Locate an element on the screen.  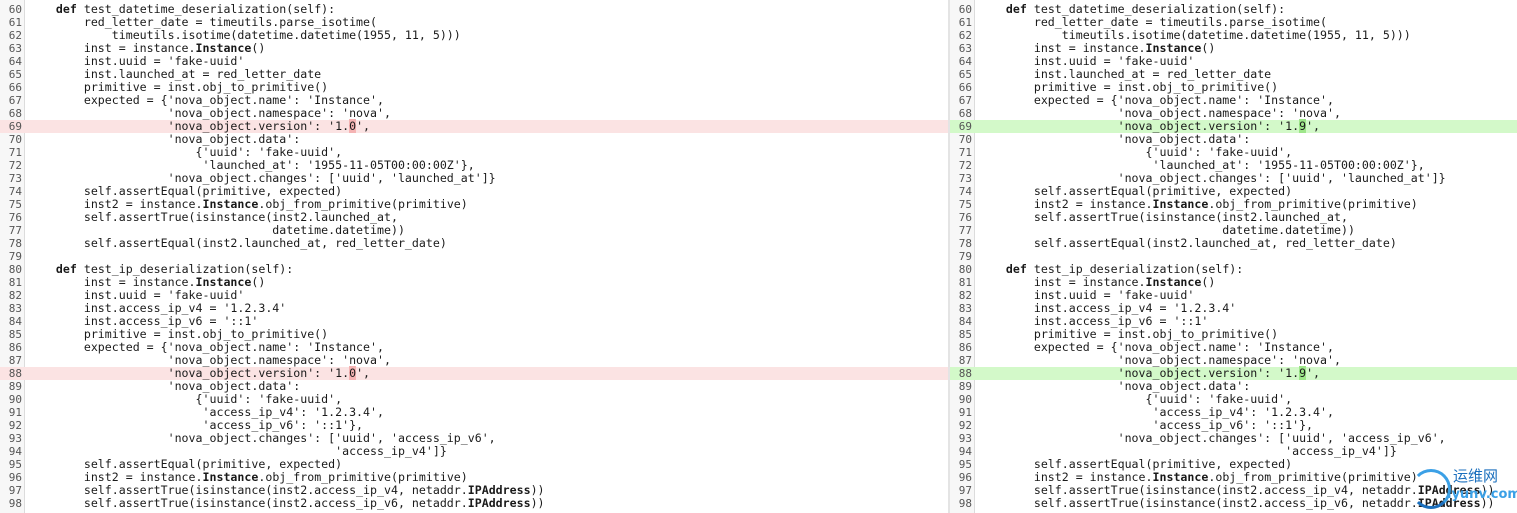
line-number: 79 is located at coordinates (965, 256).